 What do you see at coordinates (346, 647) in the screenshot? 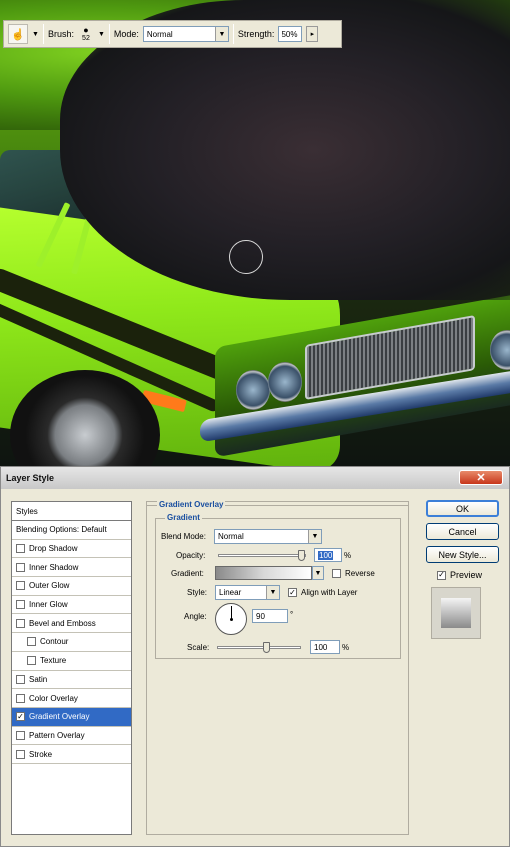
I see `scale-unit: %` at bounding box center [346, 647].